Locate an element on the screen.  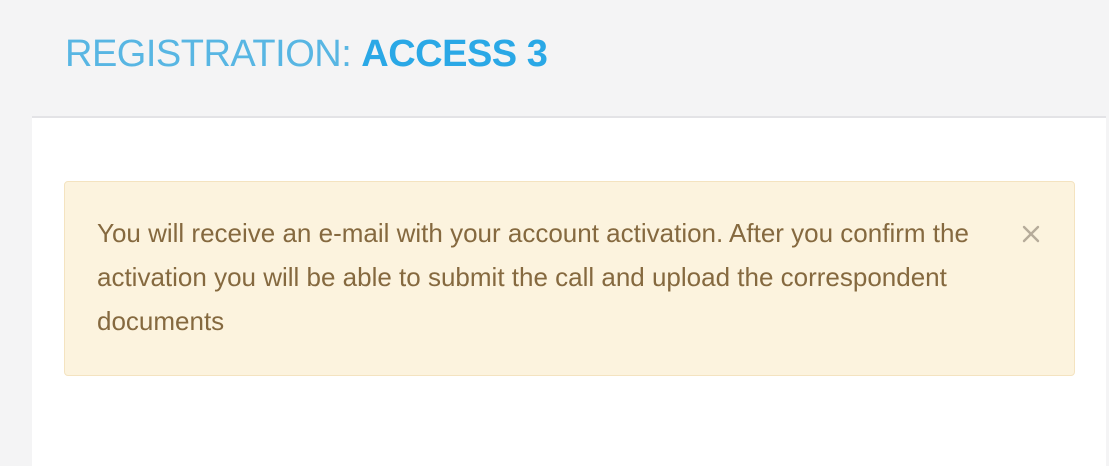
alert-close-button is located at coordinates (1031, 234).